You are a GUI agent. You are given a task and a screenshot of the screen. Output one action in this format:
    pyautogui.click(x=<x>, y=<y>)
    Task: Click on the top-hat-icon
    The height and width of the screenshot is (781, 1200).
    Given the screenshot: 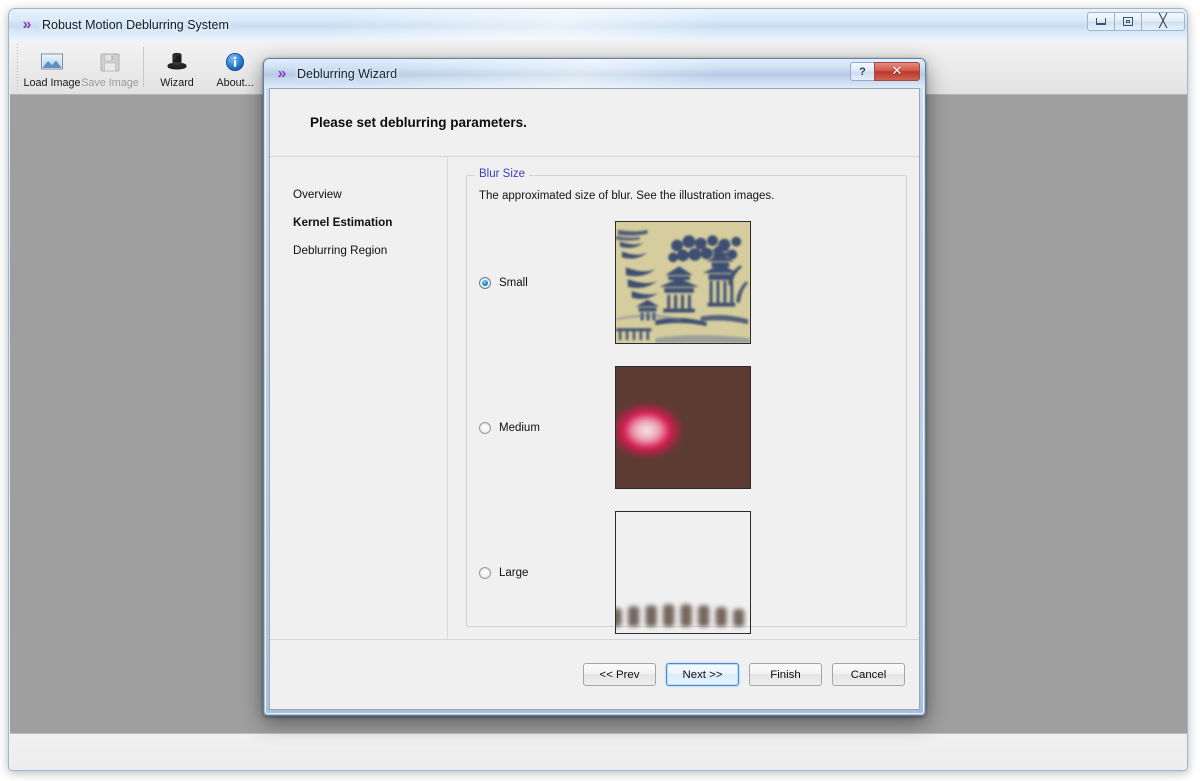 What is the action you would take?
    pyautogui.click(x=177, y=60)
    